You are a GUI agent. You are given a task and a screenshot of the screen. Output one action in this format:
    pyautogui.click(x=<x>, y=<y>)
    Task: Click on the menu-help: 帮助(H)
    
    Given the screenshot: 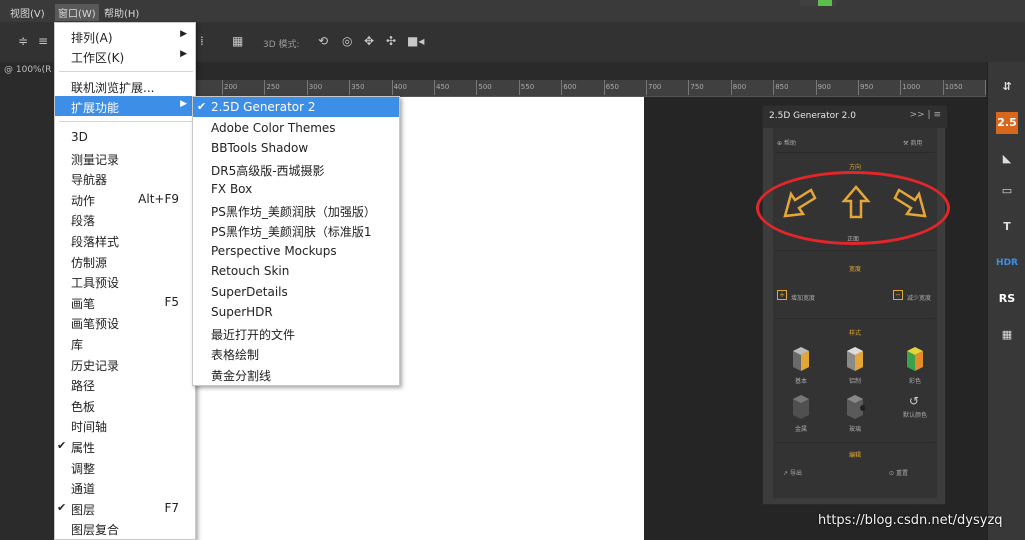 What is the action you would take?
    pyautogui.click(x=121, y=12)
    